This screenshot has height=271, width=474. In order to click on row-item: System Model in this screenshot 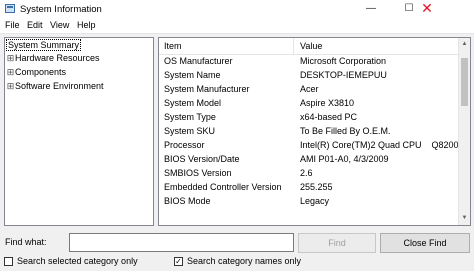, I will do `click(193, 103)`.